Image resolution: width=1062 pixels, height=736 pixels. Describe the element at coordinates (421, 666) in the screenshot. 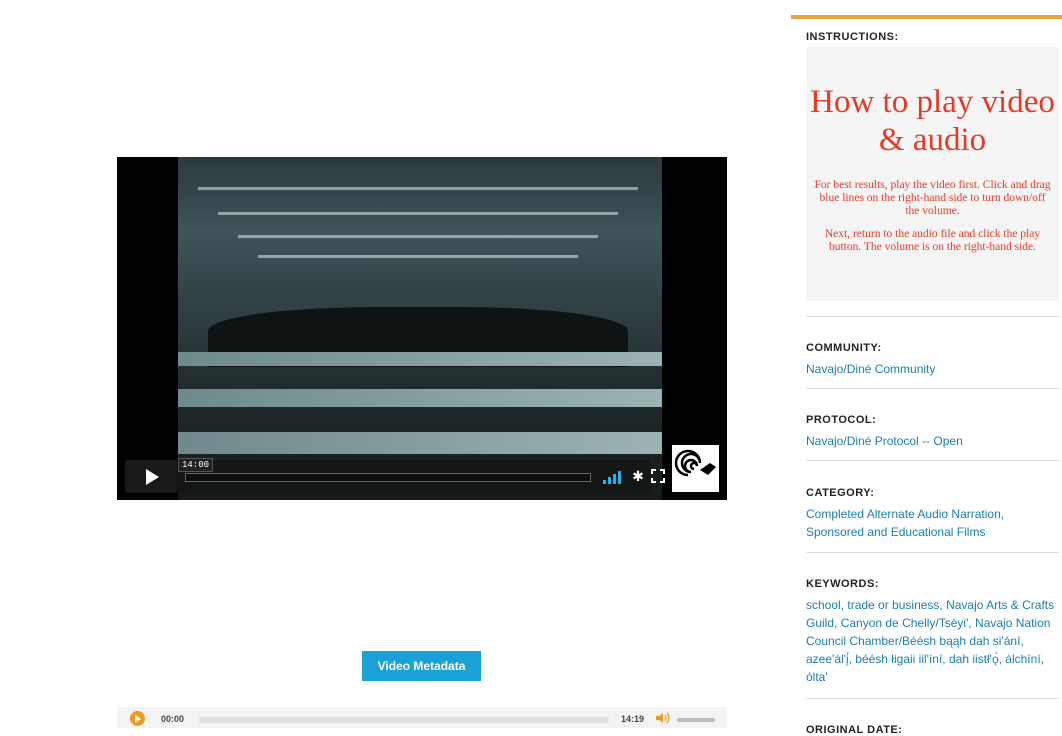

I see `video-metadata-button: Video Metadata` at that location.